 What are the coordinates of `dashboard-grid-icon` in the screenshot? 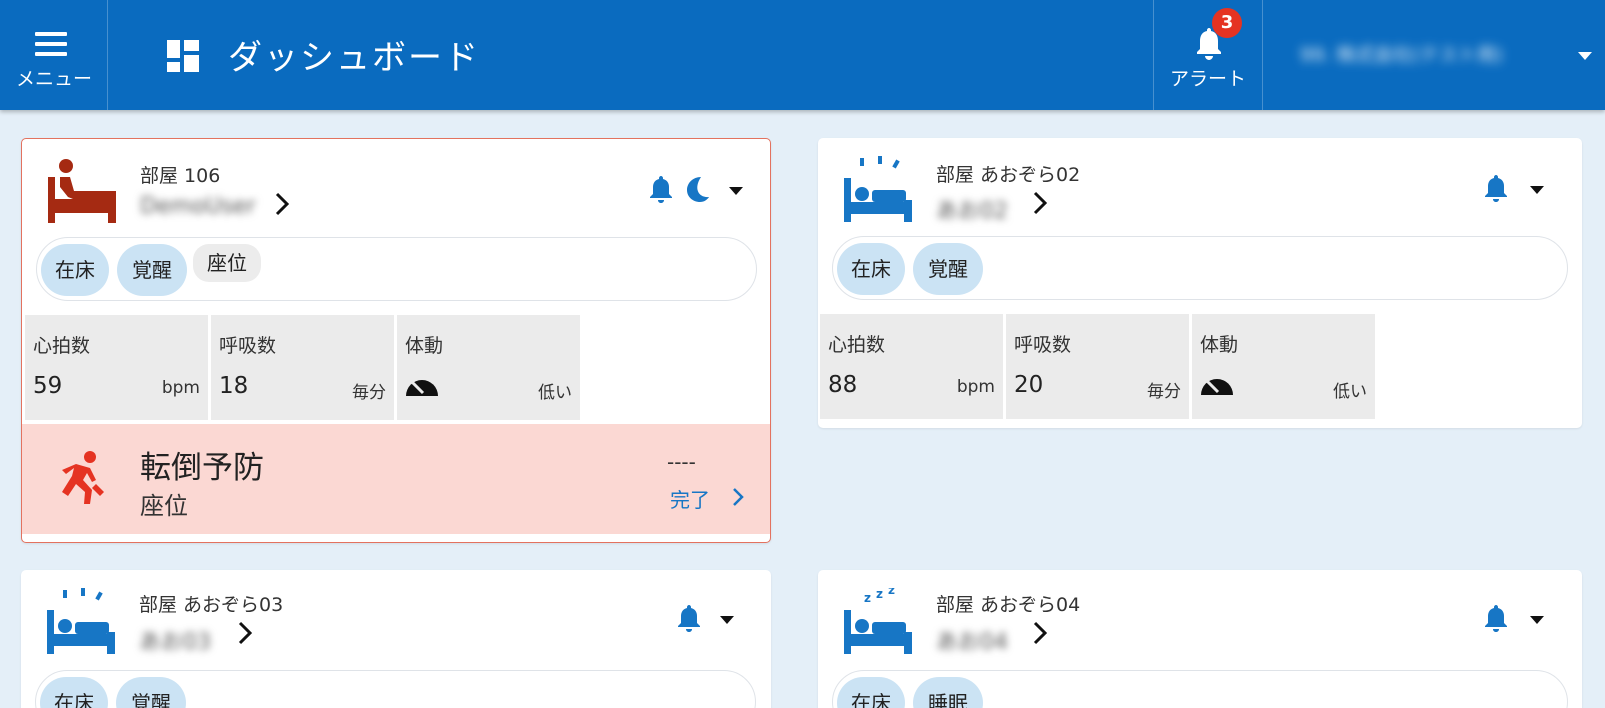 It's located at (183, 56).